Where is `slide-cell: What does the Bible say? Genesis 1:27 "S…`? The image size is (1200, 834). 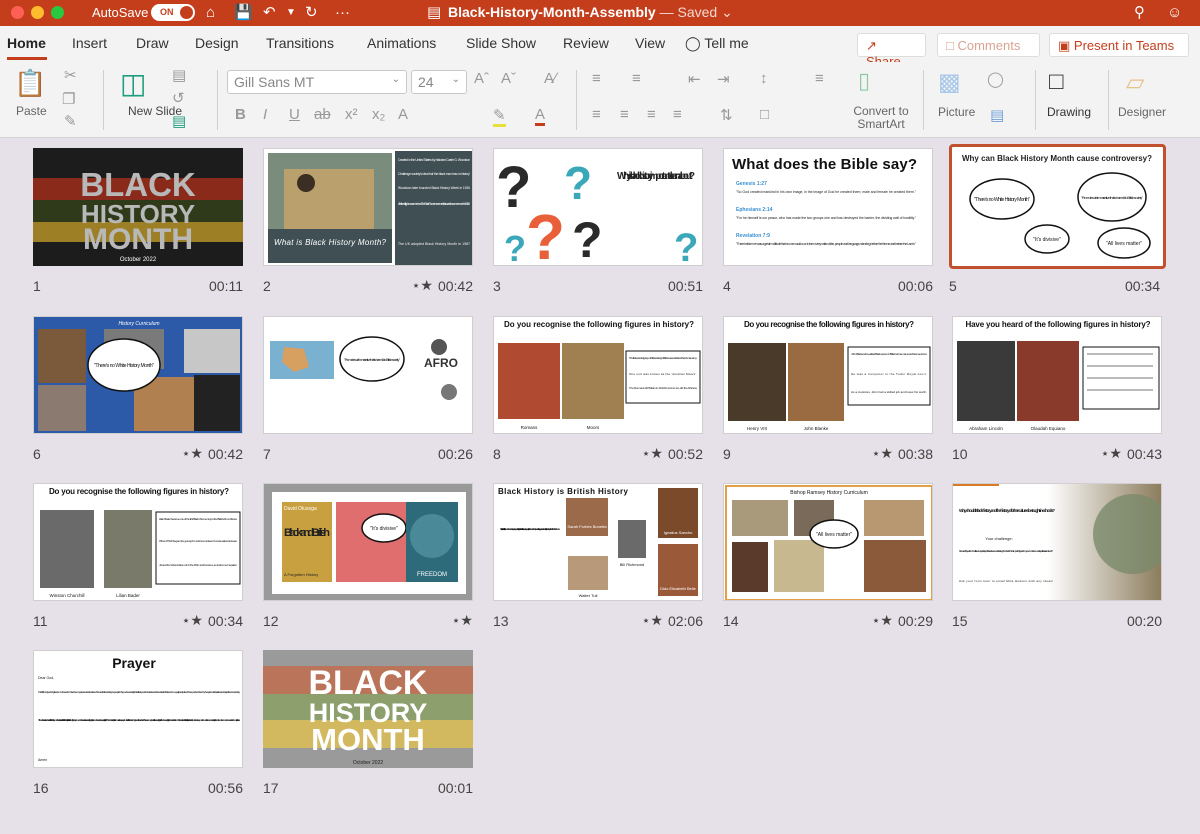 slide-cell: What does the Bible say? Genesis 1:27 "S… is located at coordinates (828, 227).